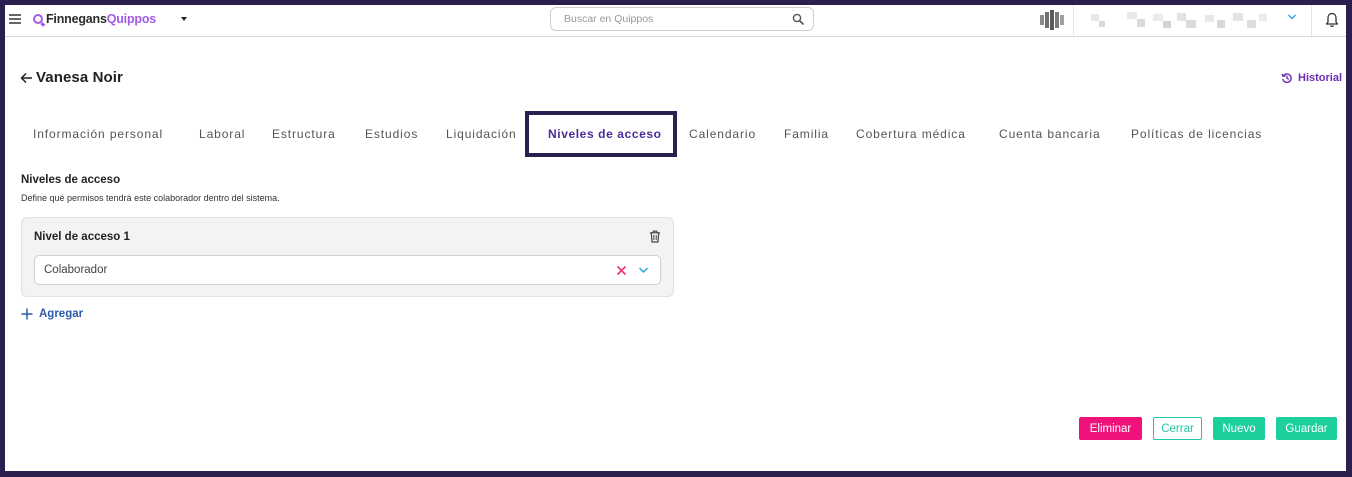 This screenshot has height=477, width=1352. Describe the element at coordinates (1052, 20) in the screenshot. I see `organization-logo-icon` at that location.